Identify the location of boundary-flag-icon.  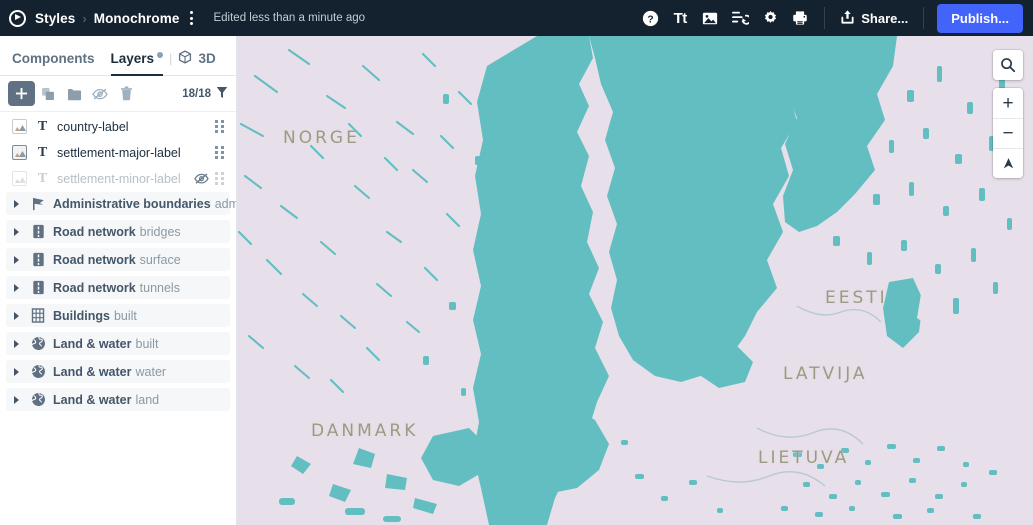
(38, 204).